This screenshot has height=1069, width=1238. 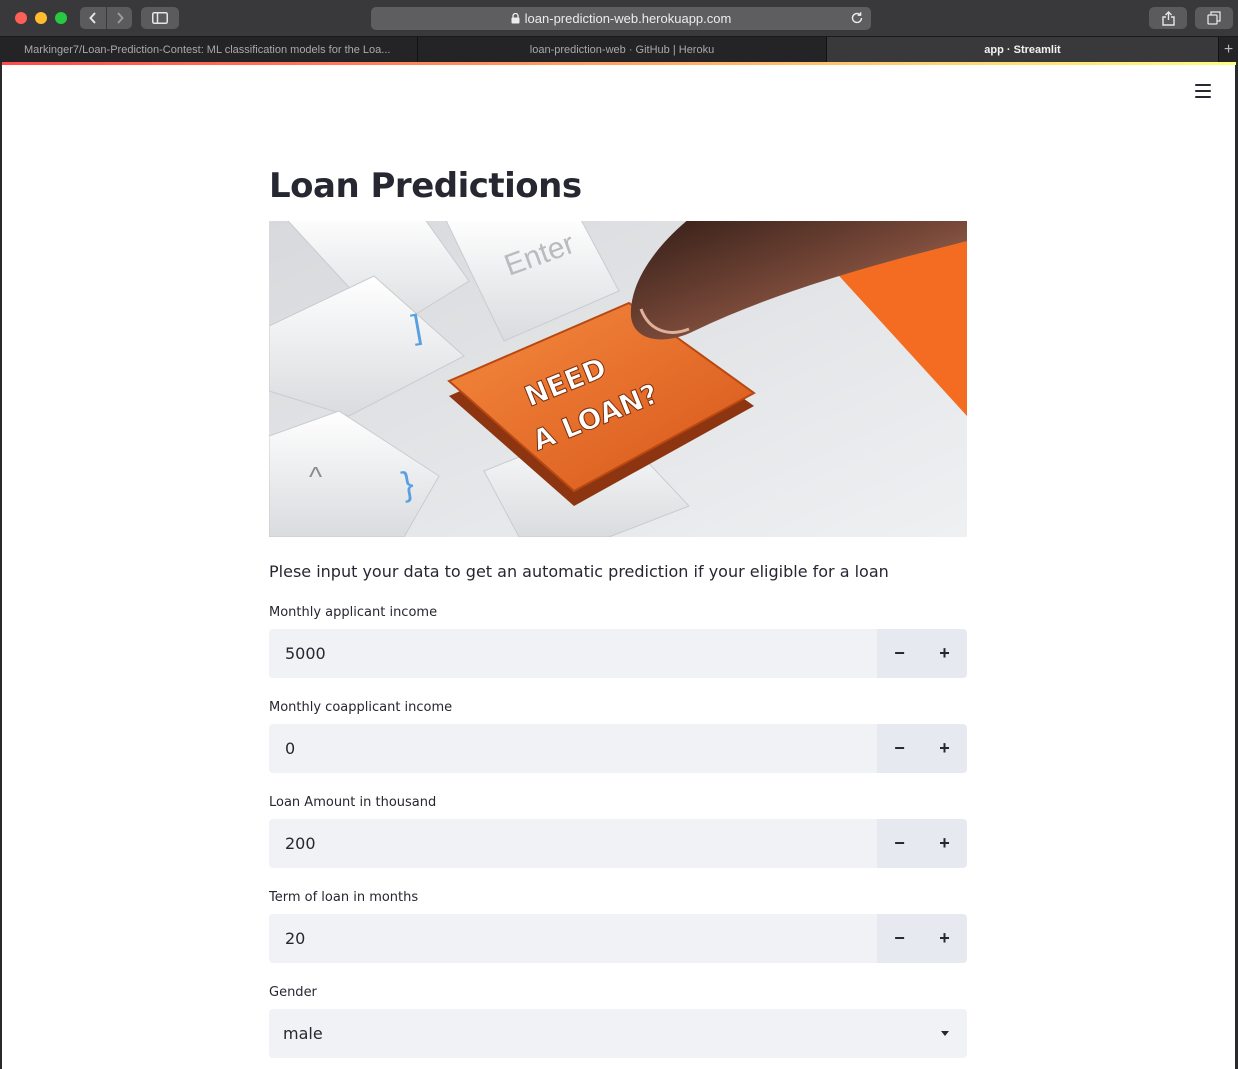 I want to click on main-menu-icon, so click(x=1203, y=91).